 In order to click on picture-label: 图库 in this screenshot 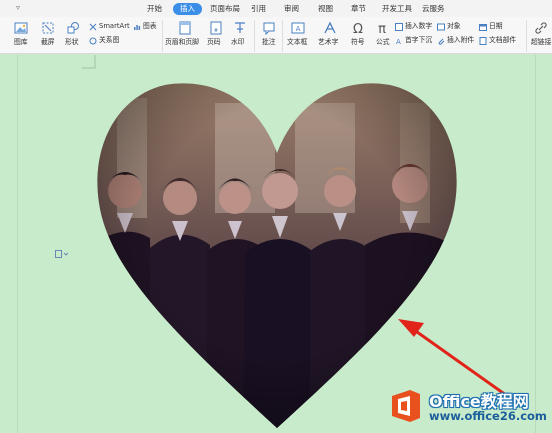, I will do `click(21, 42)`.